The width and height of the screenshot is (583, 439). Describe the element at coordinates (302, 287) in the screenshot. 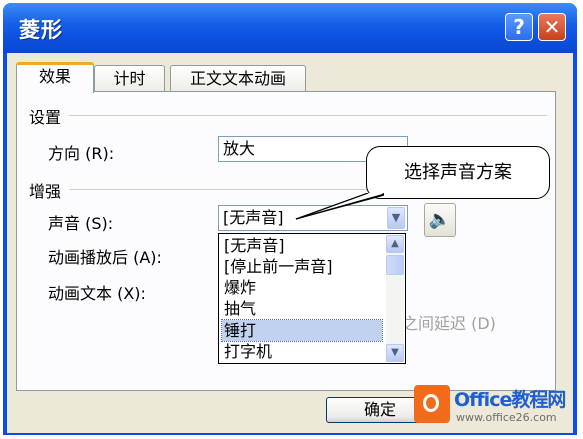

I see `list-item: 爆炸` at that location.